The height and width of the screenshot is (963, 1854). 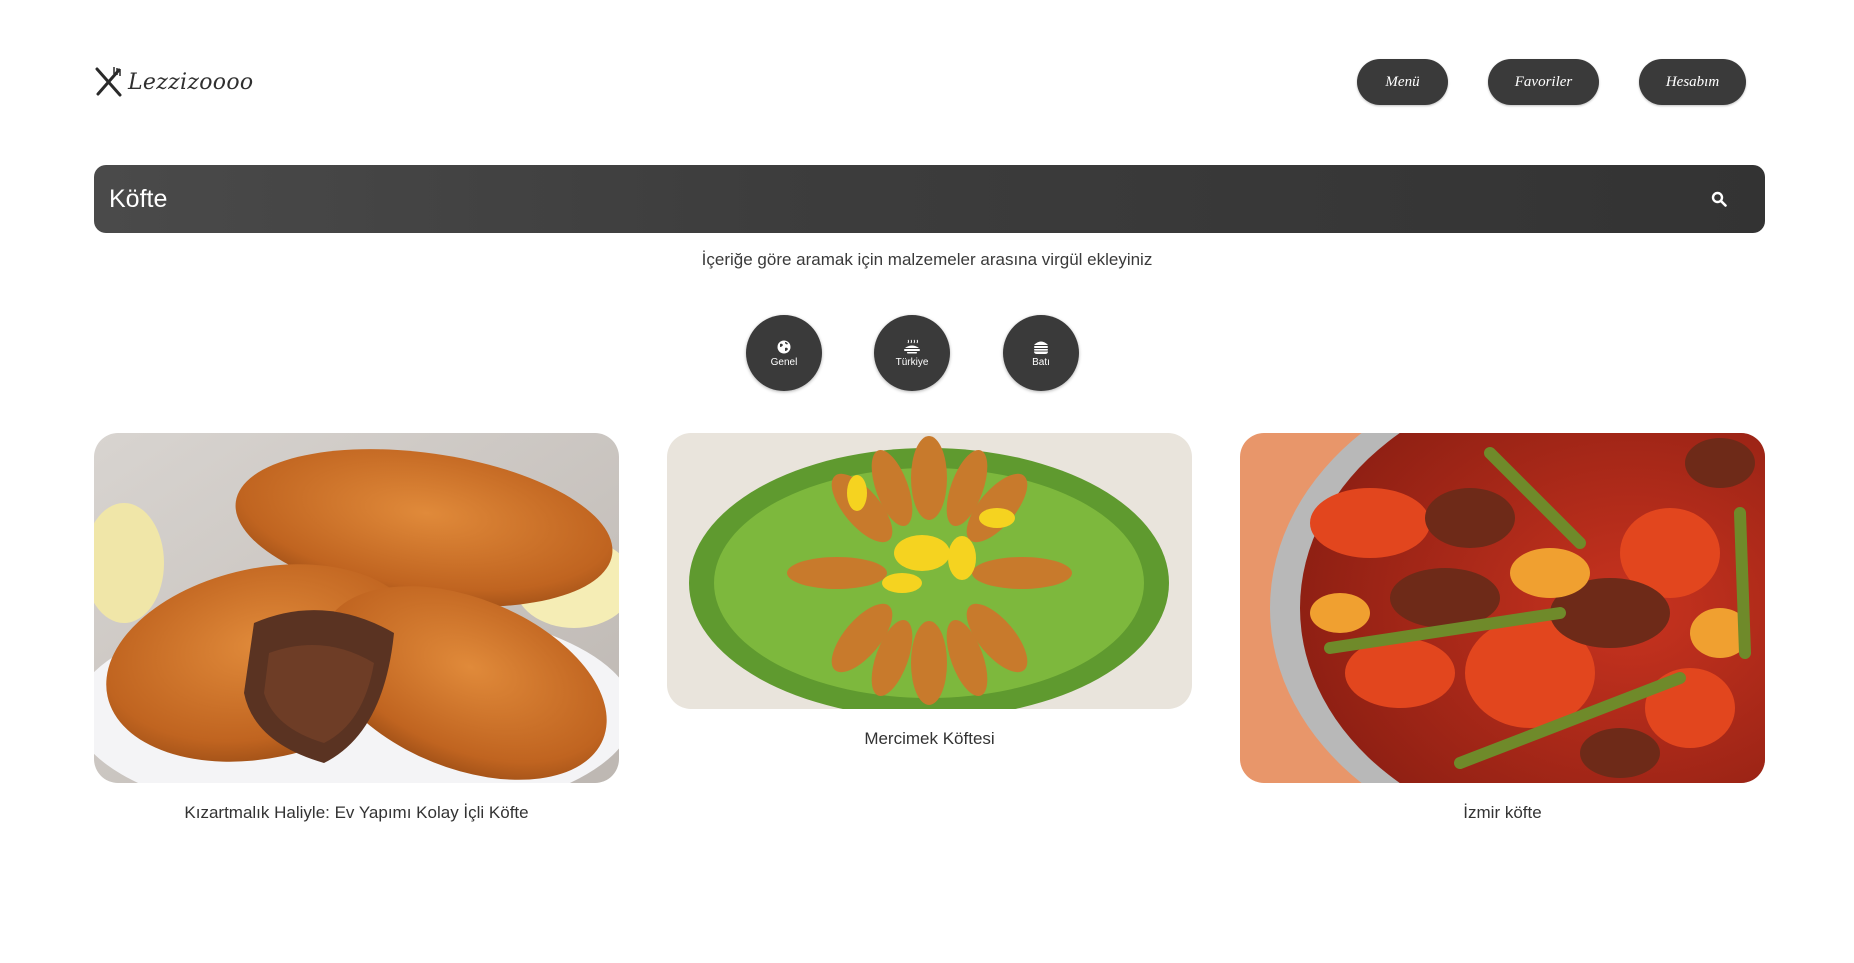 I want to click on search-input, so click(x=896, y=199).